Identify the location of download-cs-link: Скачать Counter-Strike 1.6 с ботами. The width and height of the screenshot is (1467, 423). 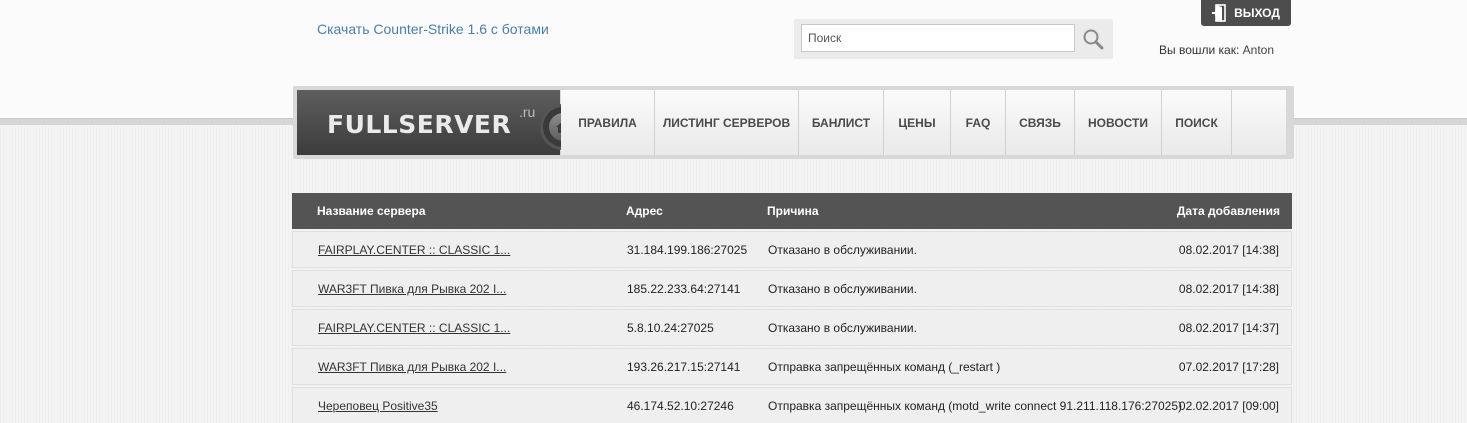
(433, 29).